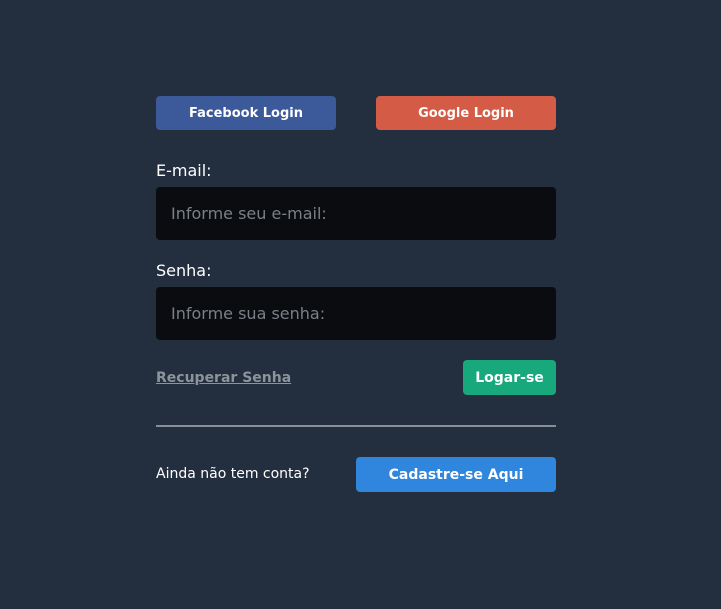  Describe the element at coordinates (246, 113) in the screenshot. I see `facebook-login-button: Facebook Login` at that location.